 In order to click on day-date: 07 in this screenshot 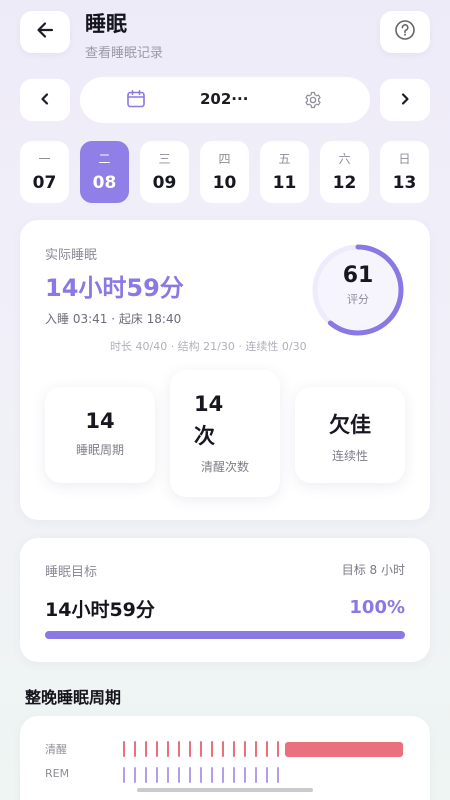, I will do `click(44, 183)`.